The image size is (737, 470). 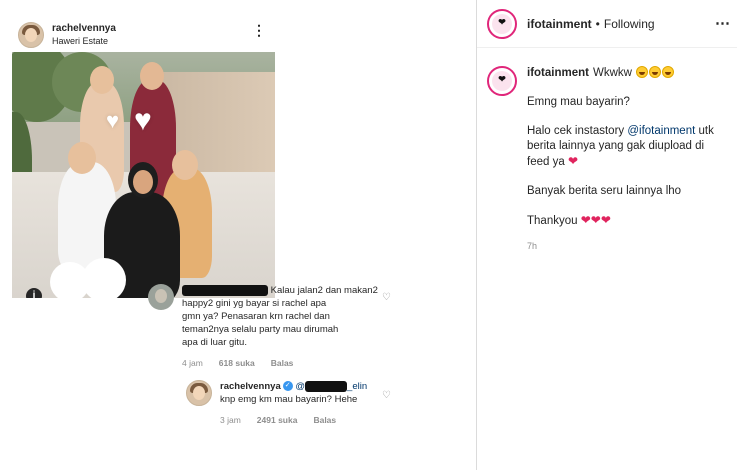 What do you see at coordinates (214, 342) in the screenshot?
I see `comment-text-line: apa di luar gitu.` at bounding box center [214, 342].